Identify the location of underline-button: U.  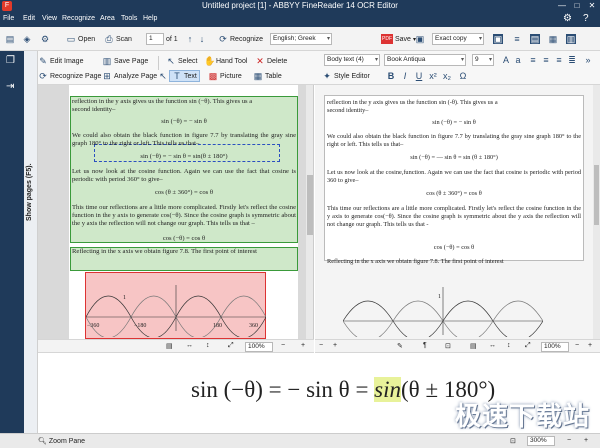
(419, 76).